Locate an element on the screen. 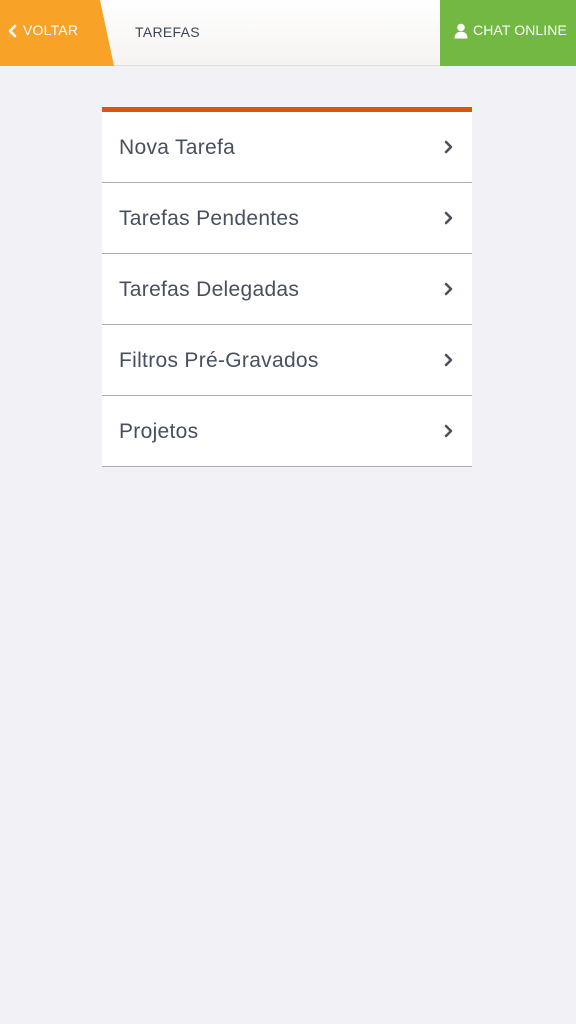 This screenshot has height=1024, width=576. menu-item-label: Filtros Pré-Gravados is located at coordinates (219, 360).